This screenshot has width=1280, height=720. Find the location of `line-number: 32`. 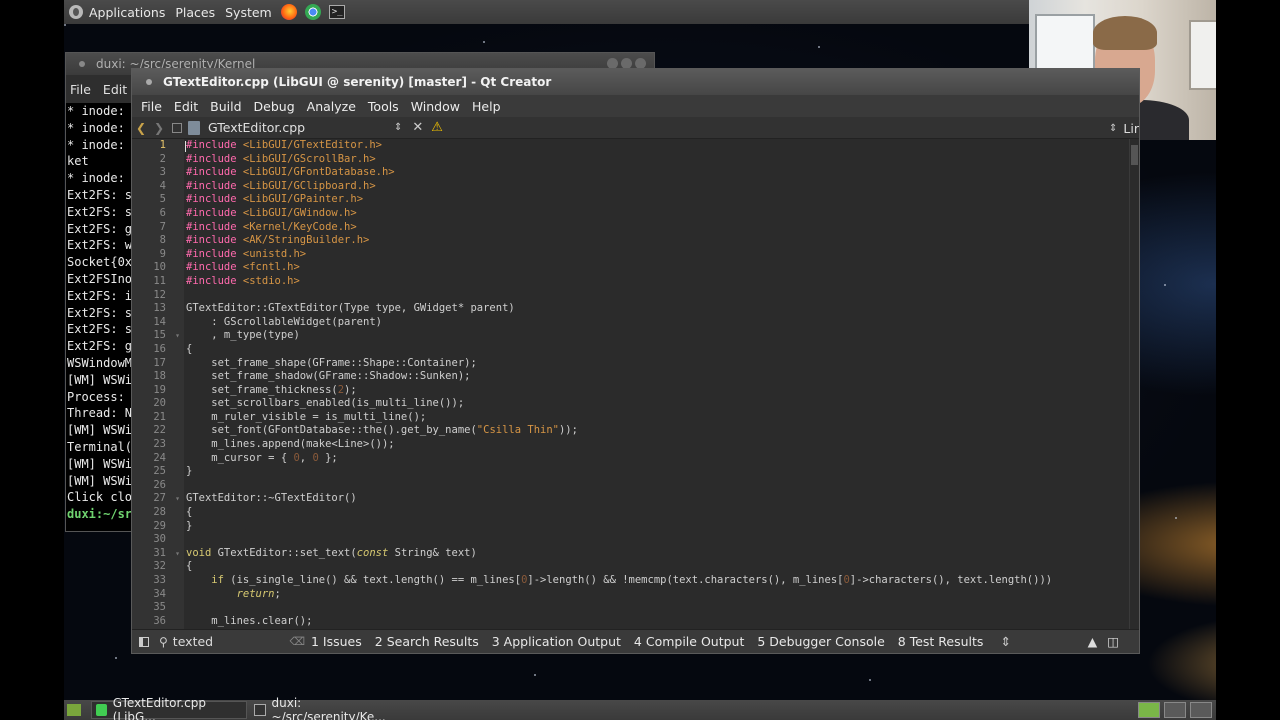

line-number: 32 is located at coordinates (159, 566).